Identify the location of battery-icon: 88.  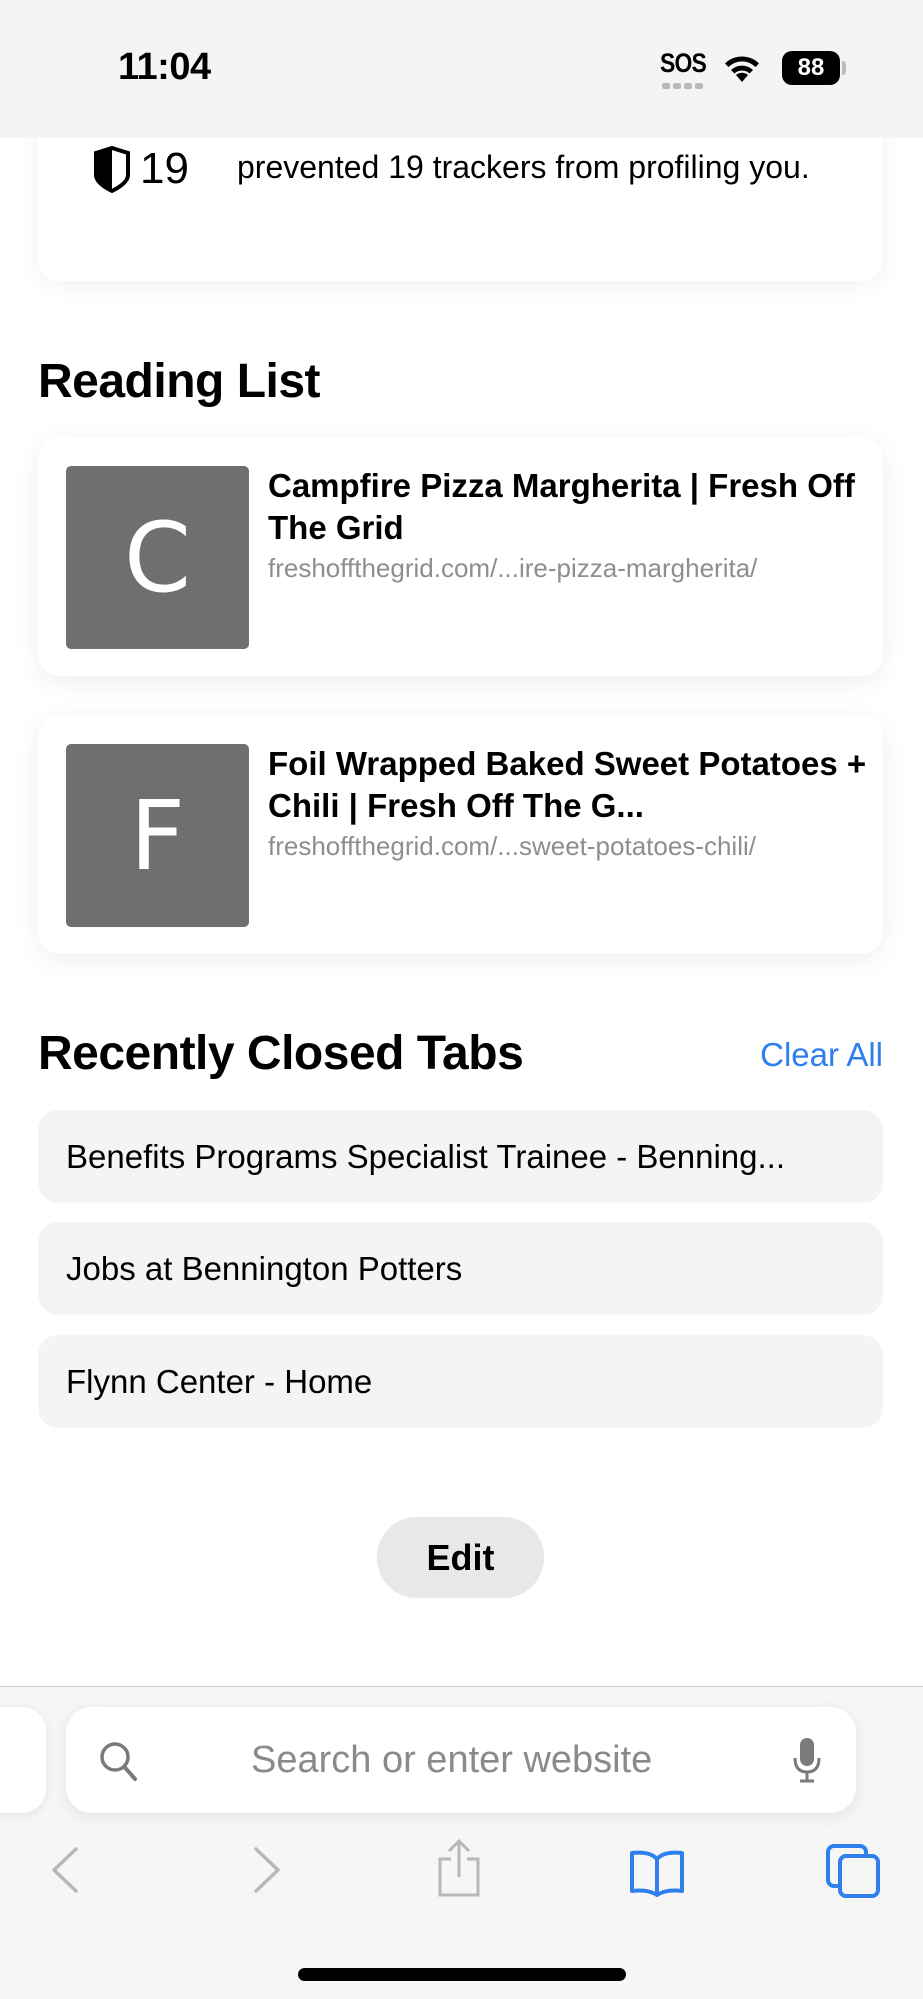
(811, 68).